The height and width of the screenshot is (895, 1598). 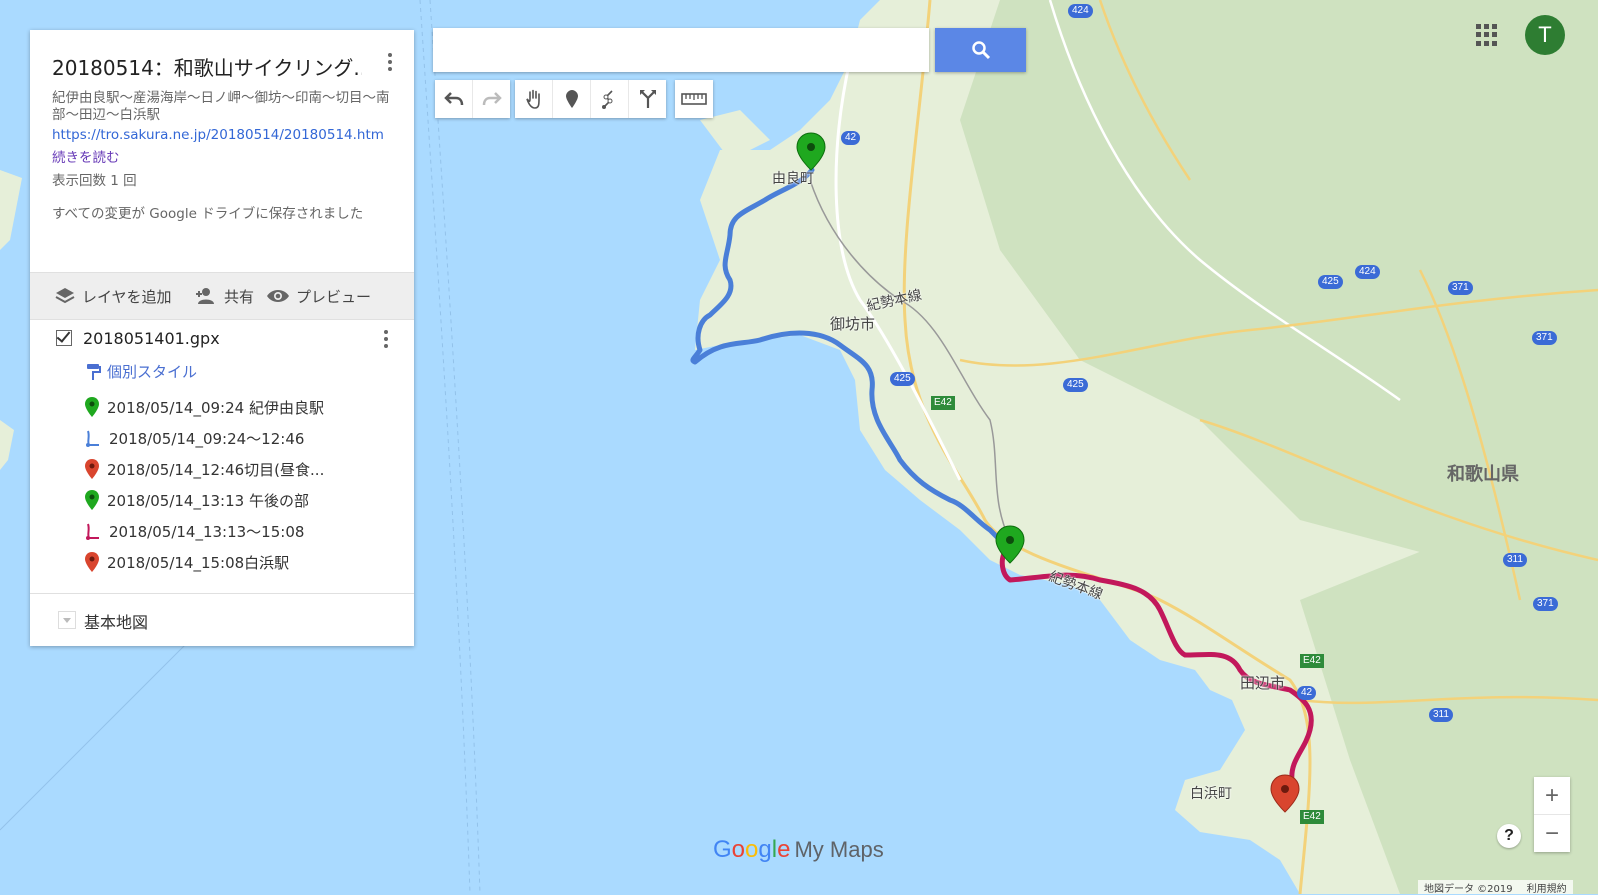 I want to click on route-shield-424-b: 424, so click(x=1367, y=272).